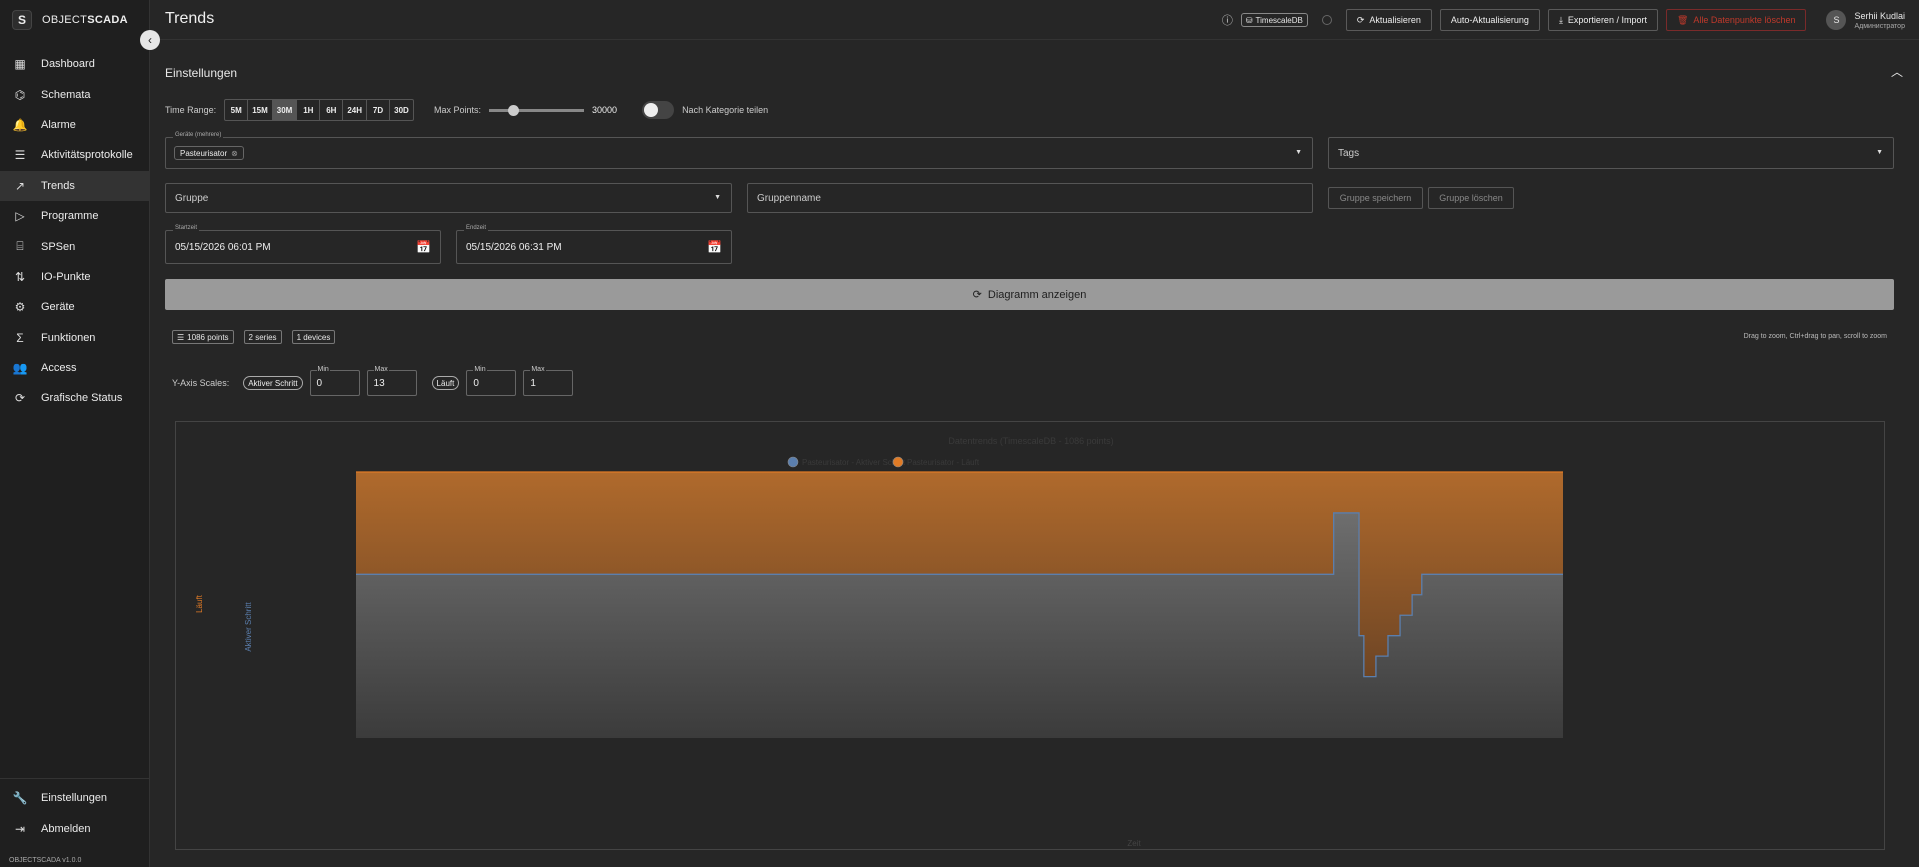 Image resolution: width=1919 pixels, height=867 pixels. Describe the element at coordinates (1736, 20) in the screenshot. I see `clear-all-datapoints-button: 🗑 Alle Datenpunkte löschen` at that location.